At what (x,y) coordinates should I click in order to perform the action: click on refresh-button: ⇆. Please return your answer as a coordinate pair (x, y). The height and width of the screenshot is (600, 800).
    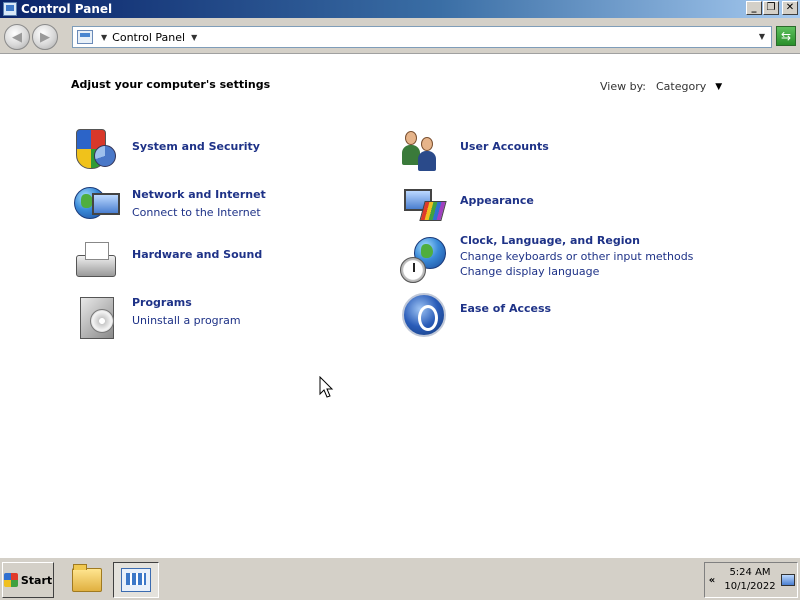
    Looking at the image, I should click on (786, 36).